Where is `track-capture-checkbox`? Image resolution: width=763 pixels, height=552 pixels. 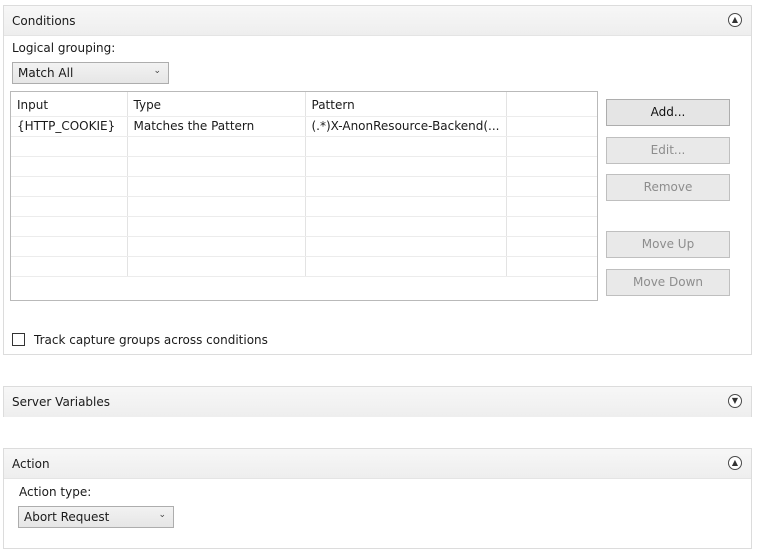 track-capture-checkbox is located at coordinates (18, 339).